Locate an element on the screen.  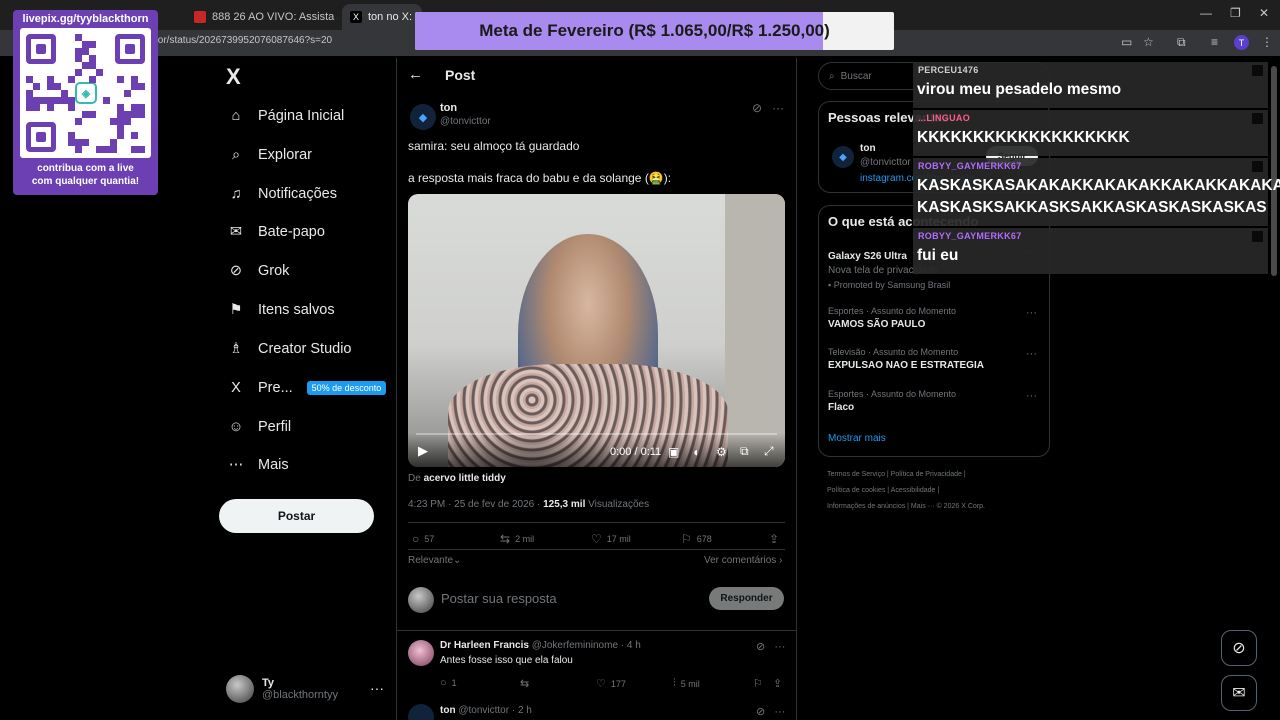
post-button: Postar is located at coordinates (296, 516).